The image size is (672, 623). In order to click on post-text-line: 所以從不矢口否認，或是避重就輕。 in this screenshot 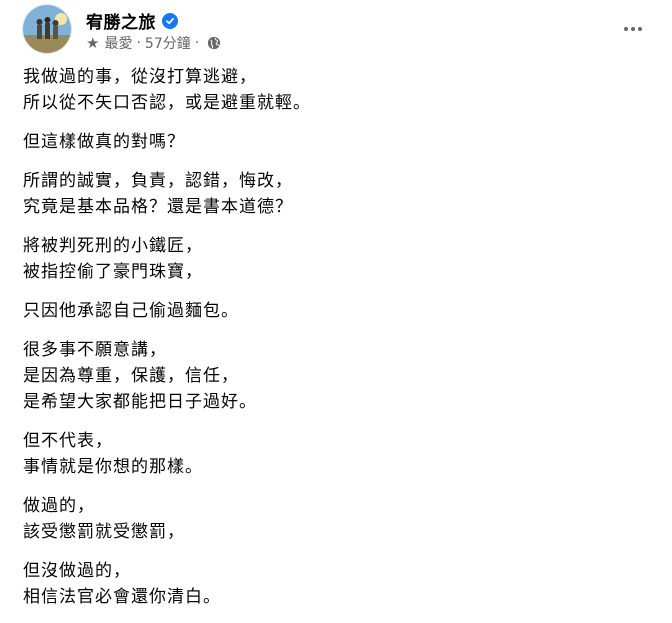, I will do `click(167, 103)`.